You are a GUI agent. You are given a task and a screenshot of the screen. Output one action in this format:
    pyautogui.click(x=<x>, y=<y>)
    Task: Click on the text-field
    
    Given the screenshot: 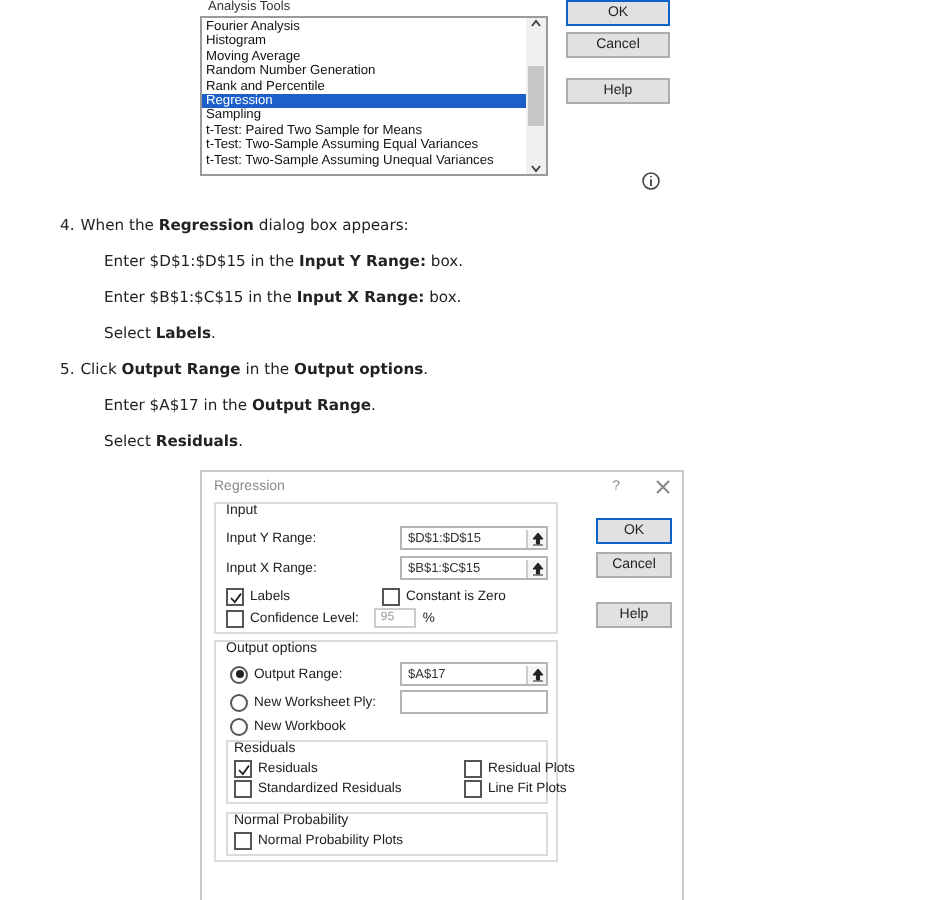 What is the action you would take?
    pyautogui.click(x=474, y=702)
    